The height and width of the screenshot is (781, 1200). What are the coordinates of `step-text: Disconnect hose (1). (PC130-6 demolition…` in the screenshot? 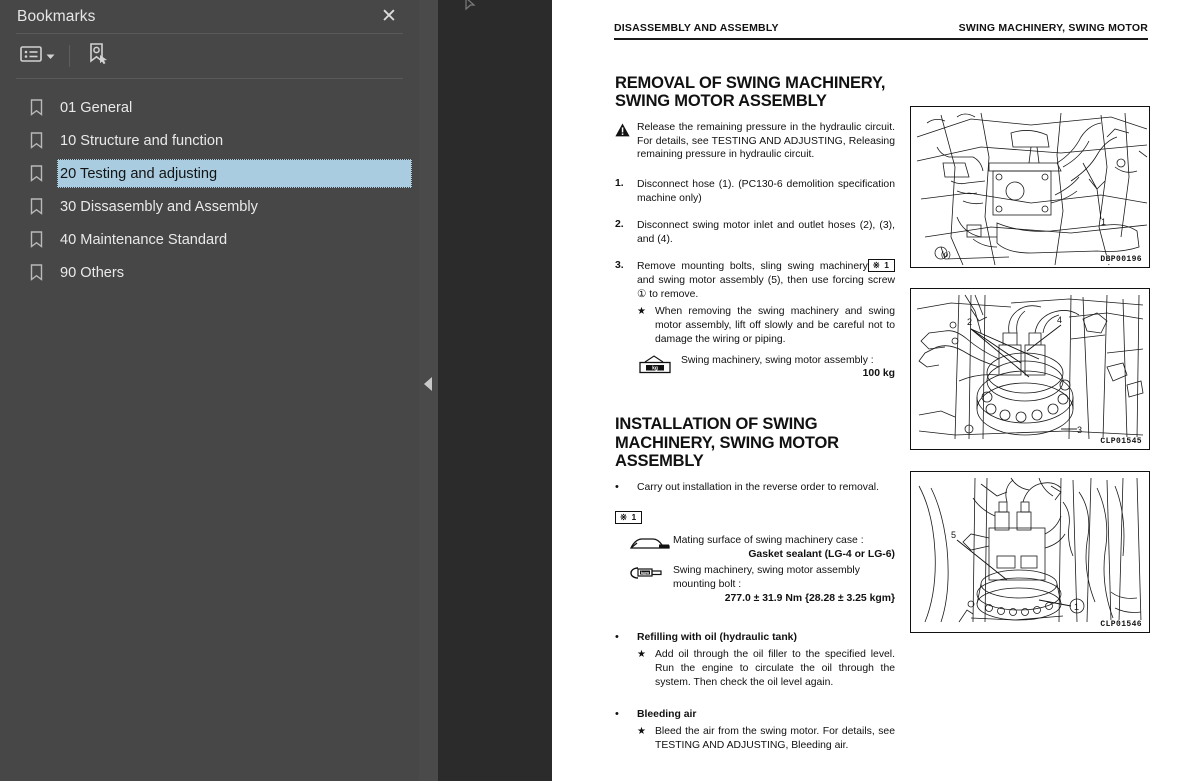 It's located at (766, 192).